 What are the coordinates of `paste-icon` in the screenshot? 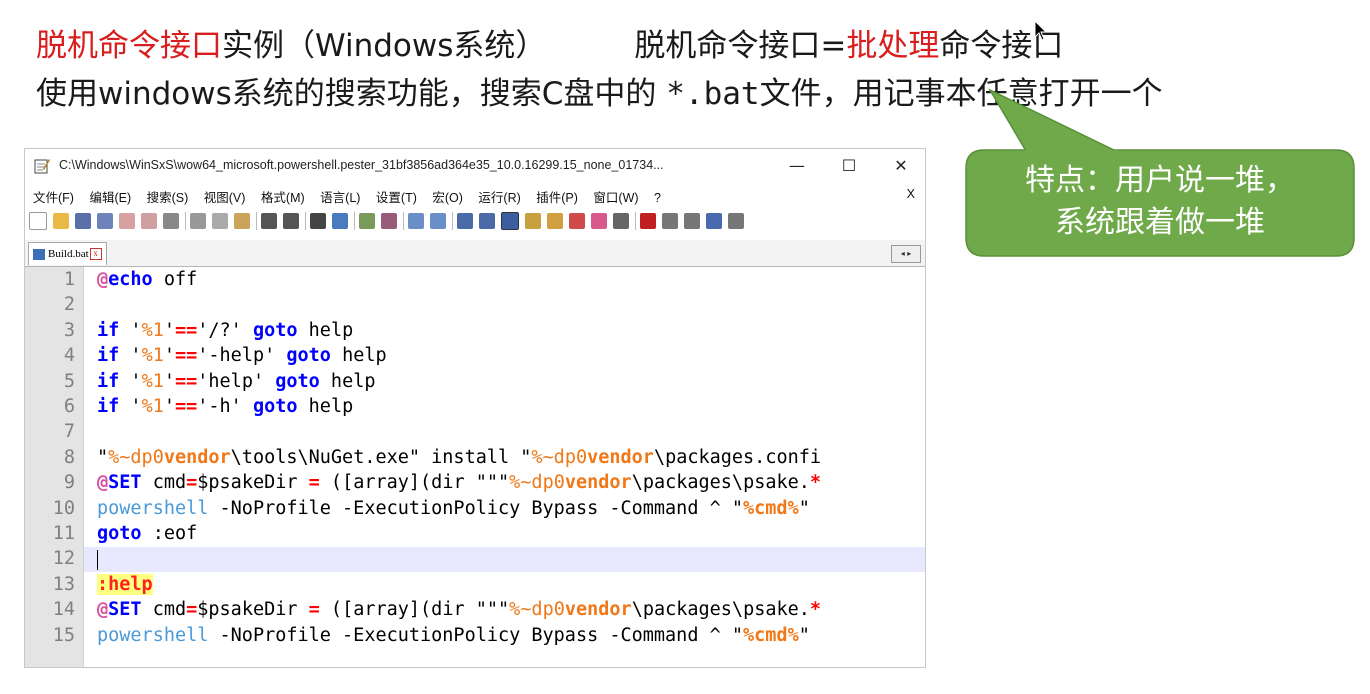 It's located at (242, 220).